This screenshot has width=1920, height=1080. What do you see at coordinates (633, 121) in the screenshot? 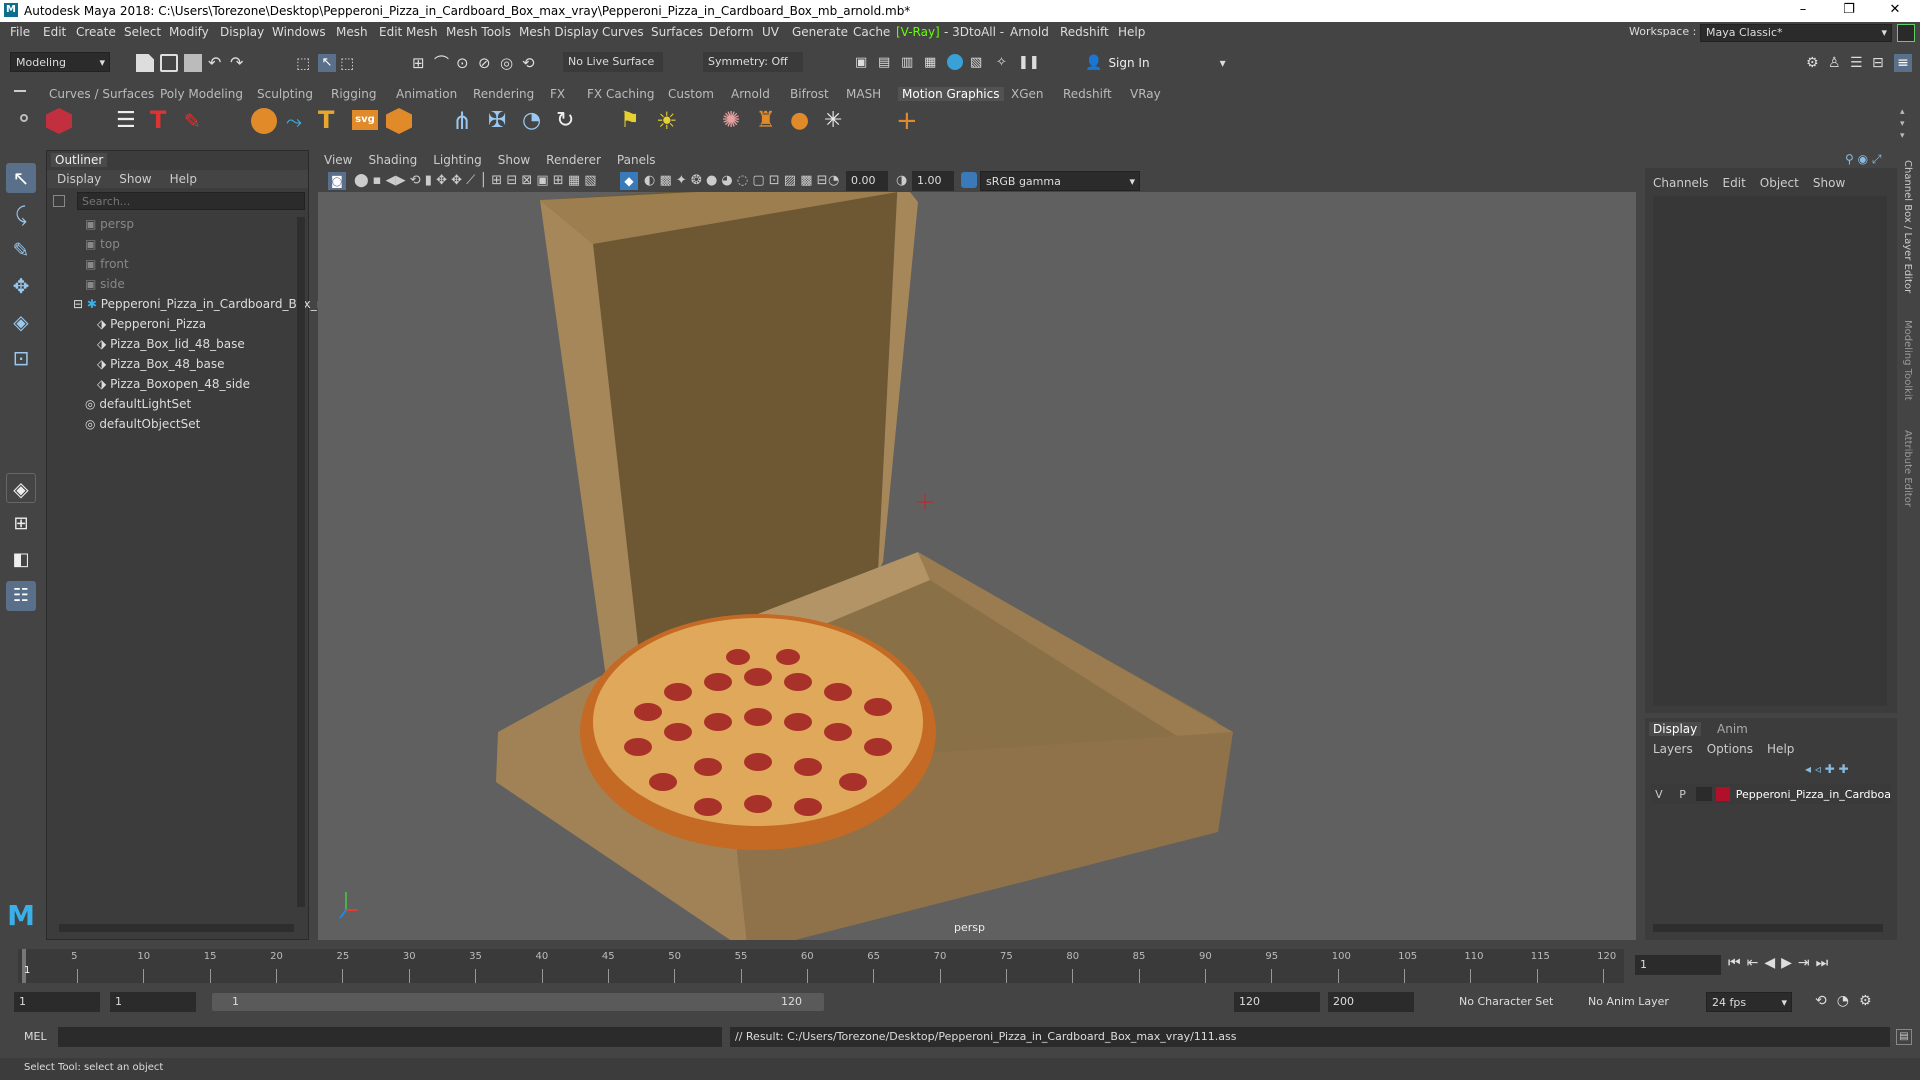
I see `light-array-icon: ⚑` at bounding box center [633, 121].